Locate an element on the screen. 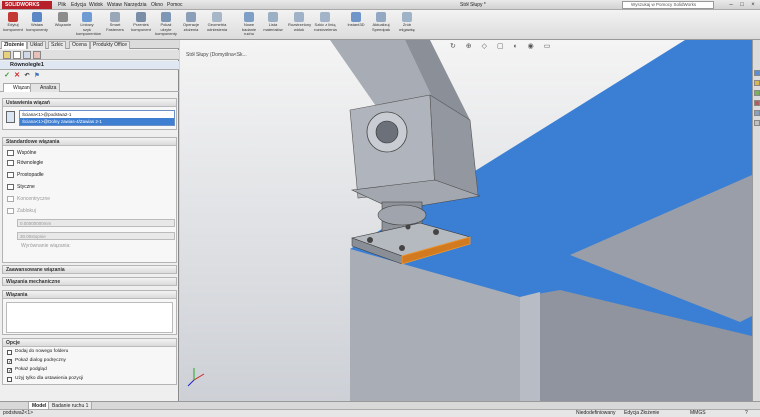 The width and height of the screenshot is (760, 417). tab-analysis: Analiza is located at coordinates (45, 87).